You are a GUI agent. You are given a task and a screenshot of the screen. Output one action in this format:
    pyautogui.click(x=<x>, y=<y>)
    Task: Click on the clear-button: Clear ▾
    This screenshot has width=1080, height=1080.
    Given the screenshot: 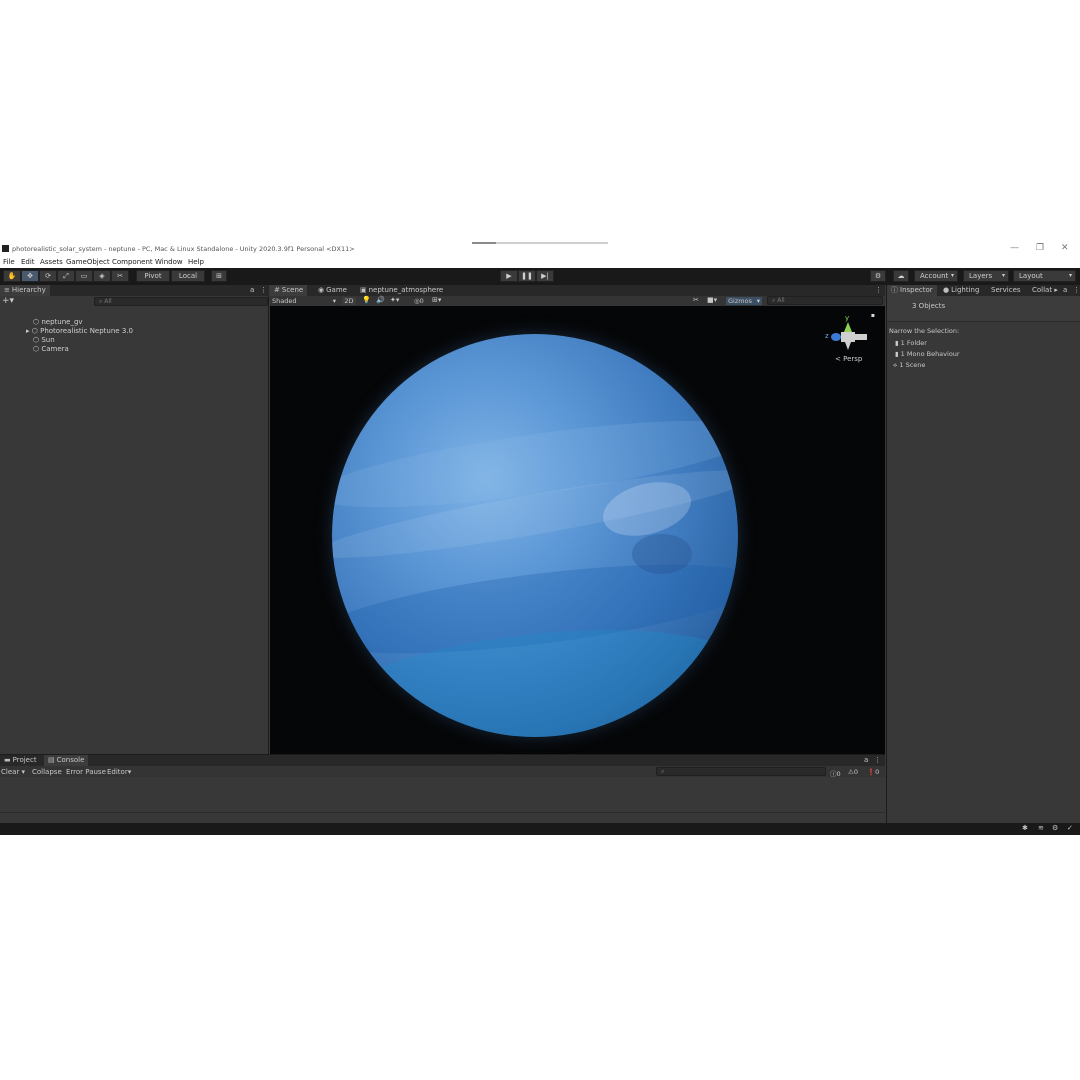 What is the action you would take?
    pyautogui.click(x=13, y=772)
    